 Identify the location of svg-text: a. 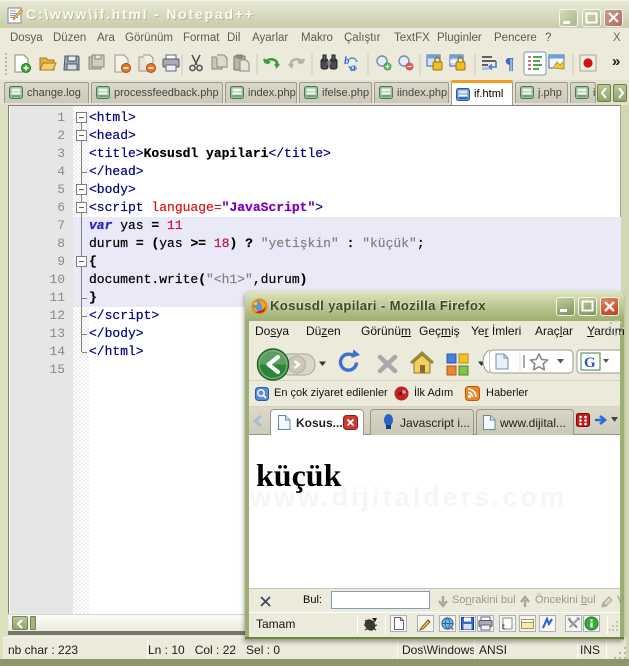
(353, 67).